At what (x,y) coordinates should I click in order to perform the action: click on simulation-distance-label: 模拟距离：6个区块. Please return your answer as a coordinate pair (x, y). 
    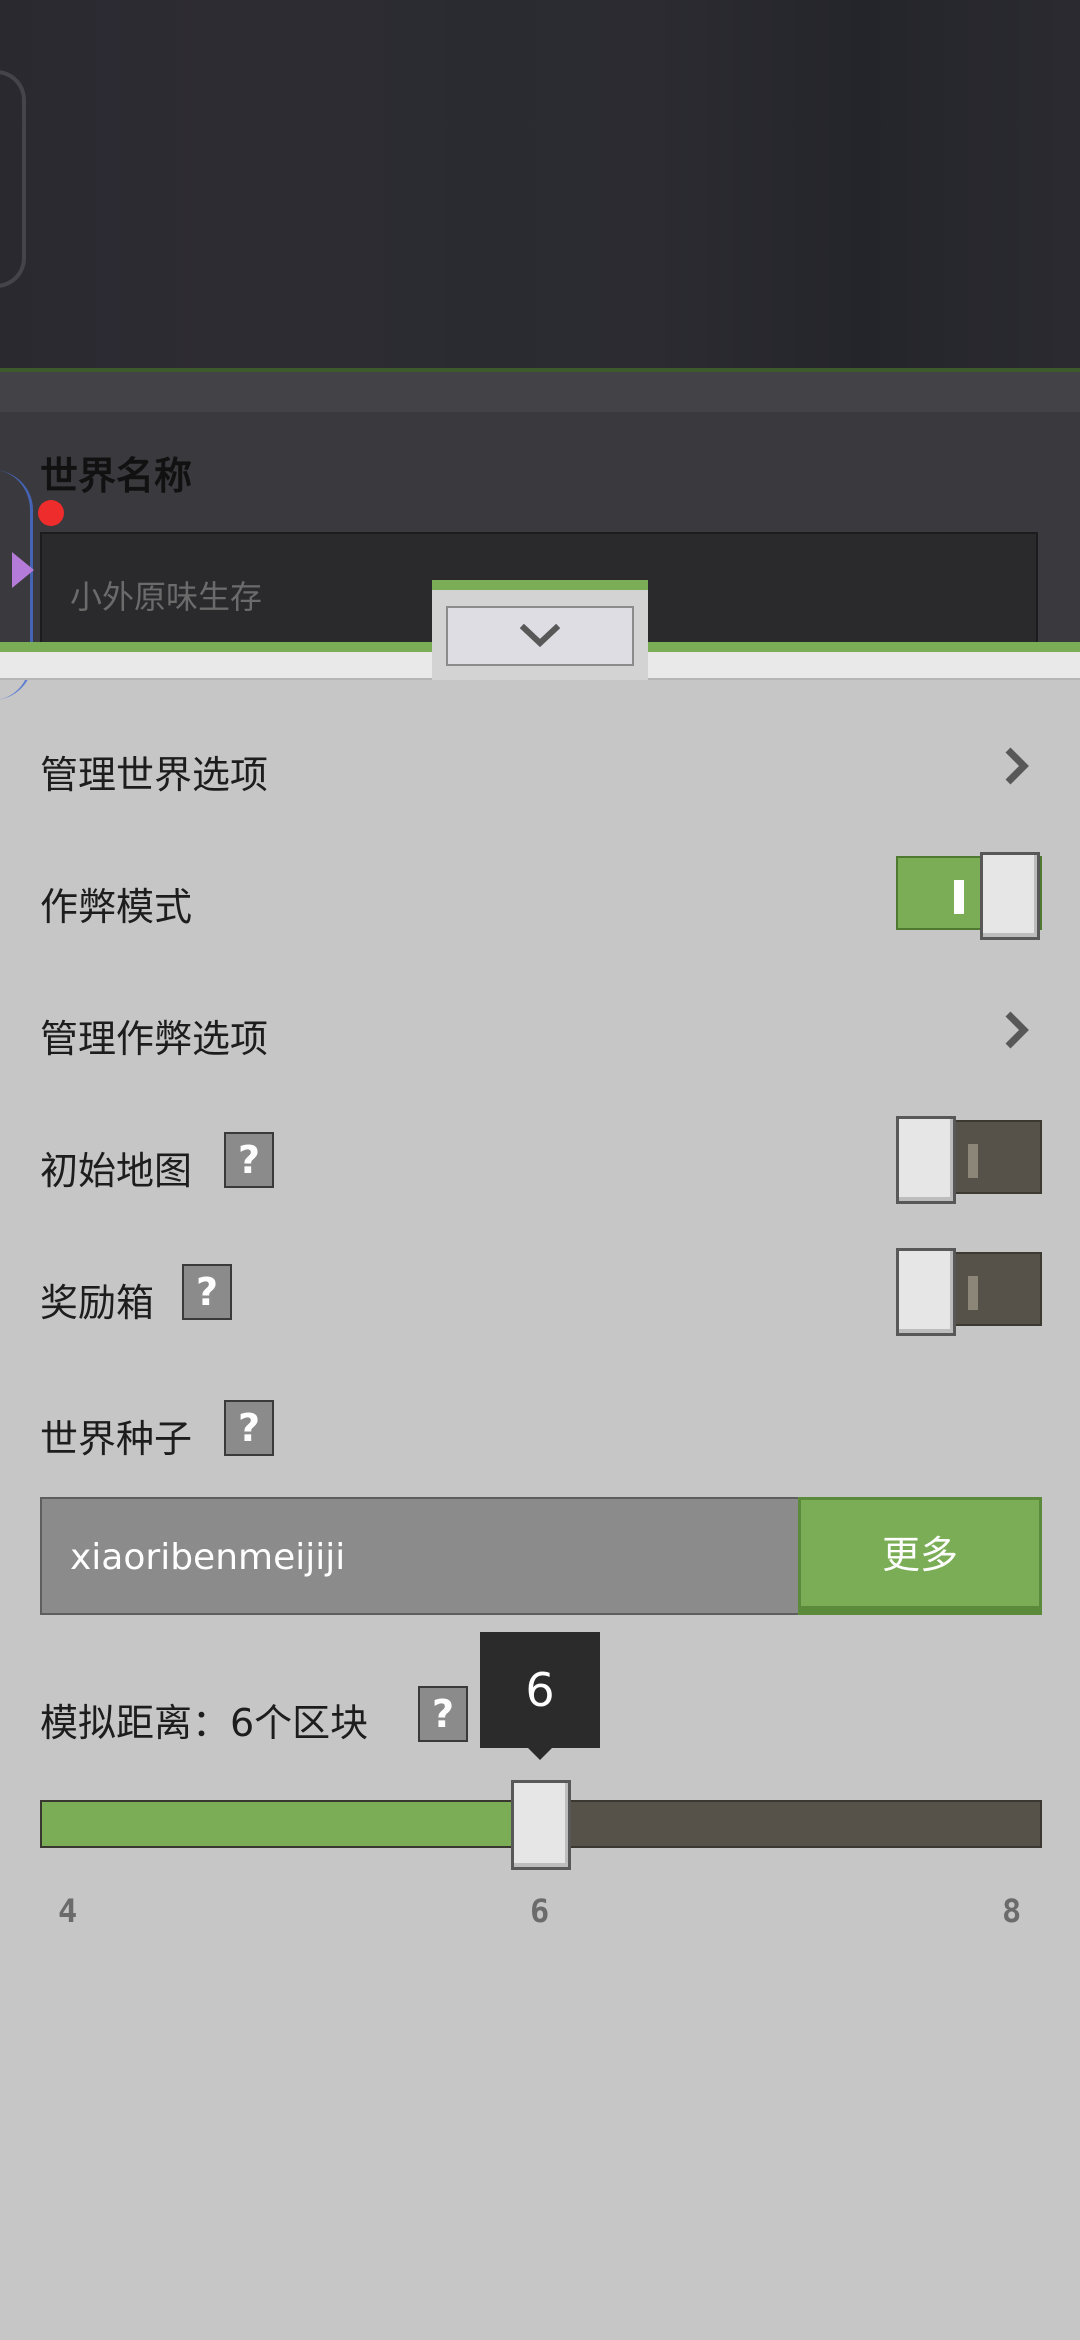
    Looking at the image, I should click on (204, 1723).